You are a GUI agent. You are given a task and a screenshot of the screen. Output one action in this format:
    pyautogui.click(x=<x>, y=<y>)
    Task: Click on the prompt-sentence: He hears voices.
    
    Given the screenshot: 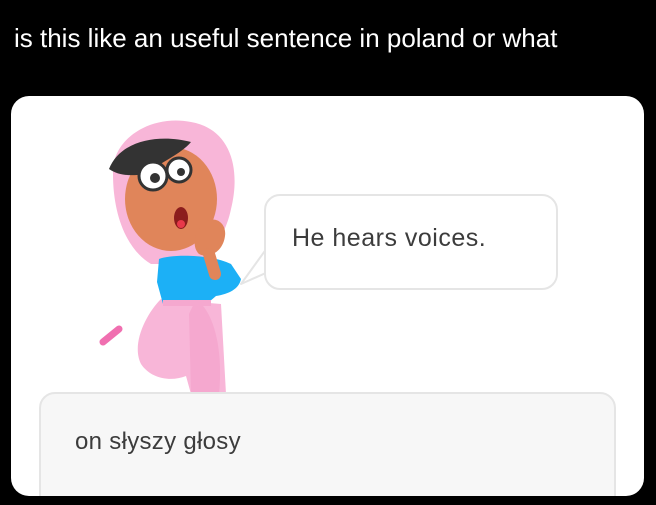 What is the action you would take?
    pyautogui.click(x=389, y=238)
    